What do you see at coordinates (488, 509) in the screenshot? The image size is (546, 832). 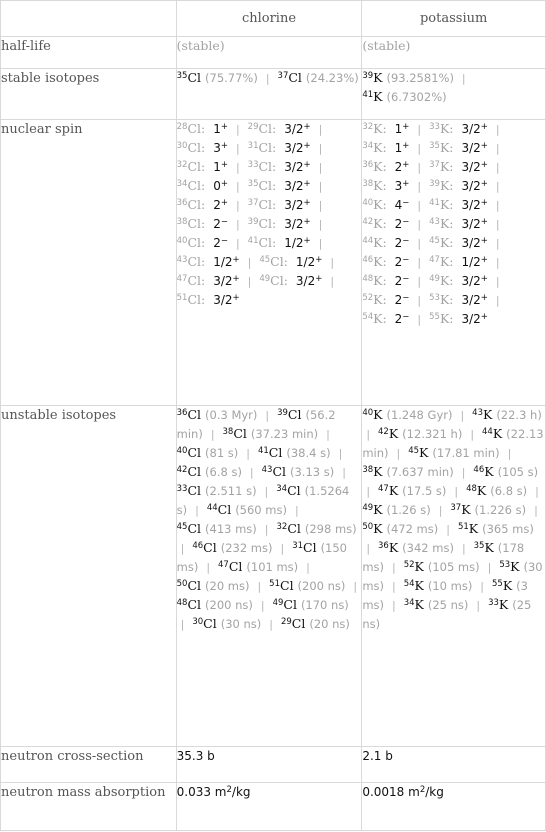 I see `isotope-entry: 37K (1.226 s)` at bounding box center [488, 509].